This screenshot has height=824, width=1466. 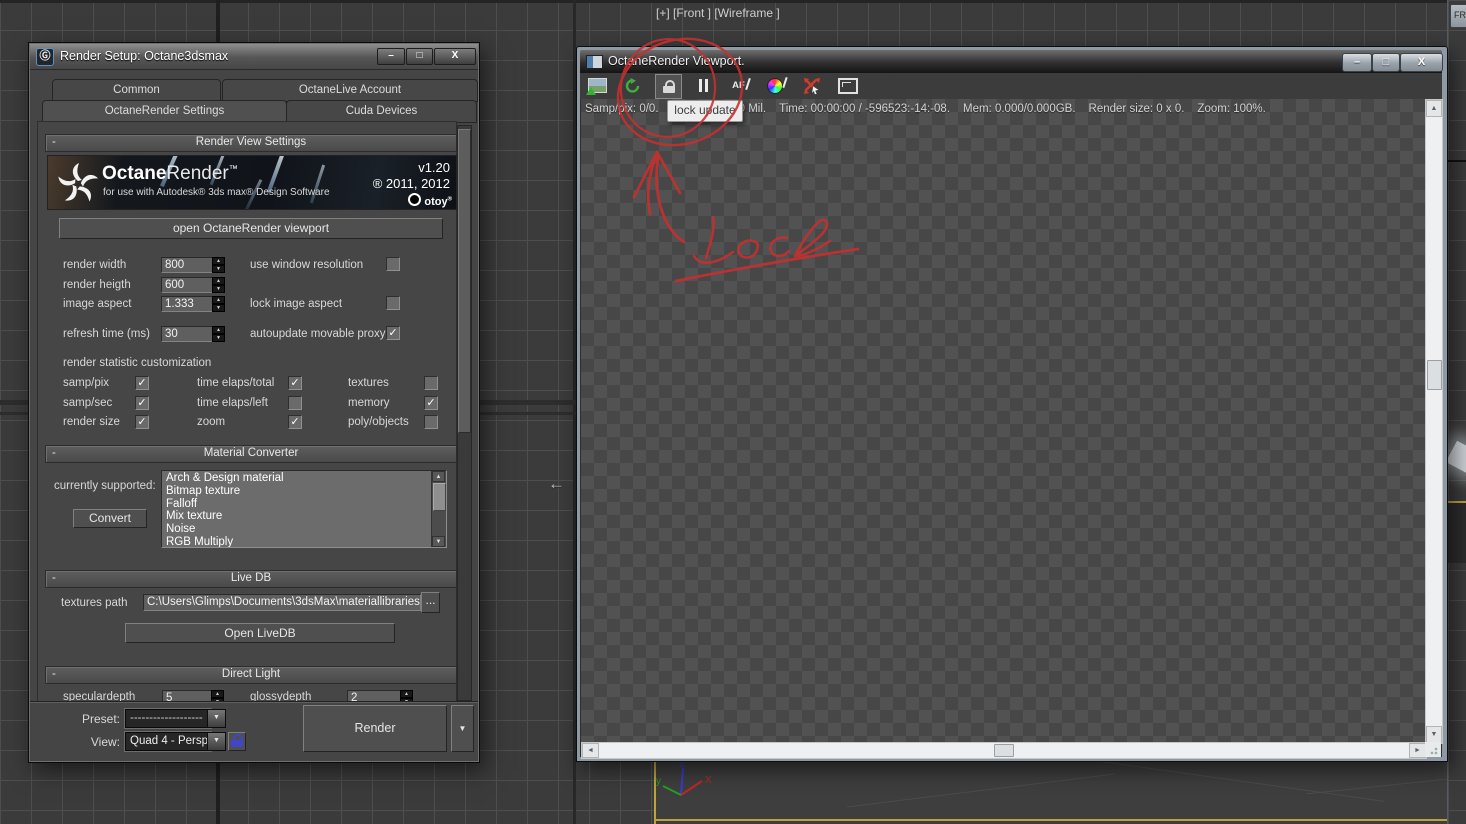 I want to click on rollout-live-db: - Live DB, so click(x=251, y=579).